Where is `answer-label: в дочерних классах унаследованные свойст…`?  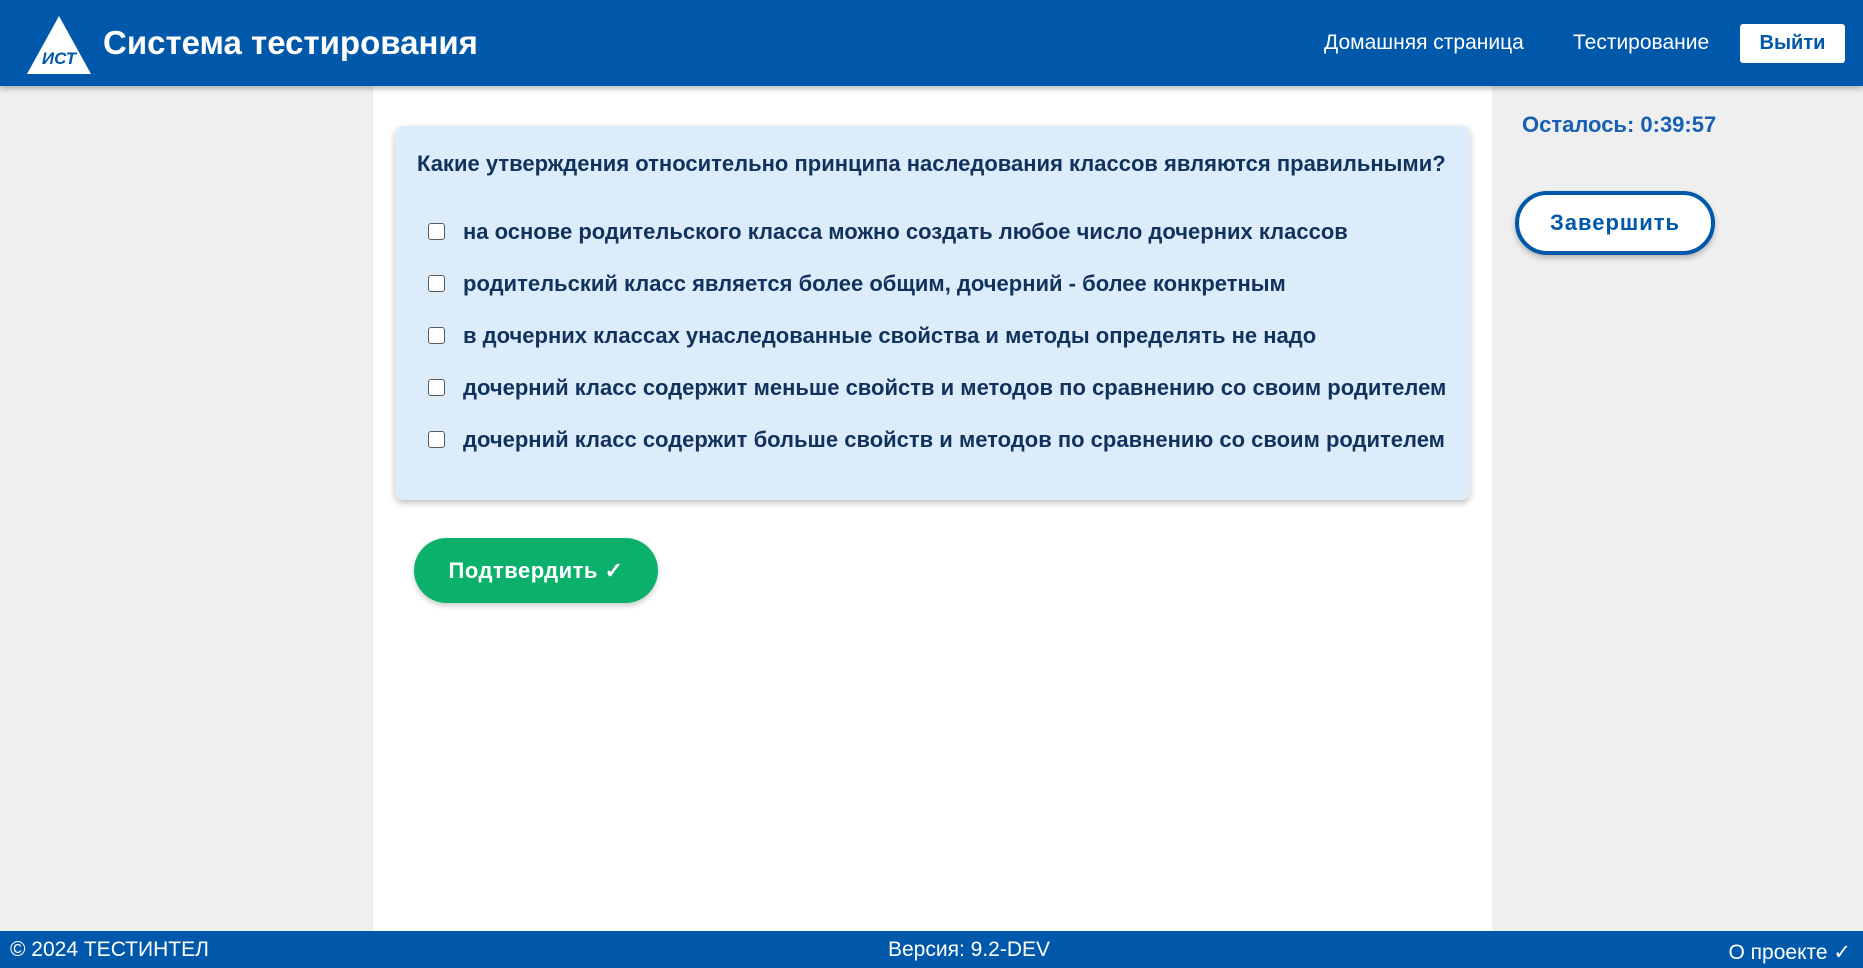
answer-label: в дочерних классах унаследованные свойст… is located at coordinates (889, 336).